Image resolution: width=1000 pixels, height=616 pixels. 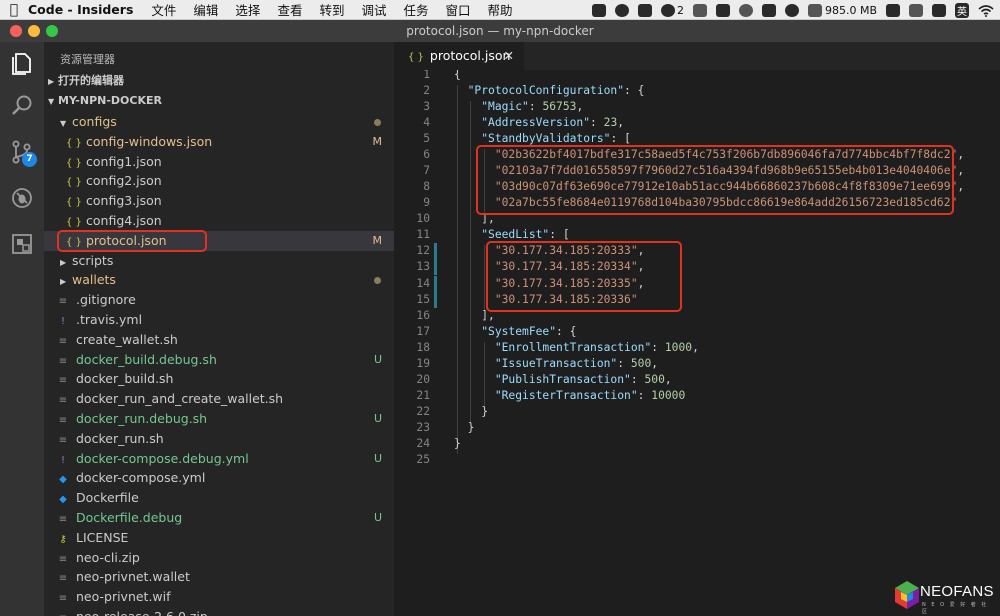 What do you see at coordinates (426, 91) in the screenshot?
I see `line-number: 2` at bounding box center [426, 91].